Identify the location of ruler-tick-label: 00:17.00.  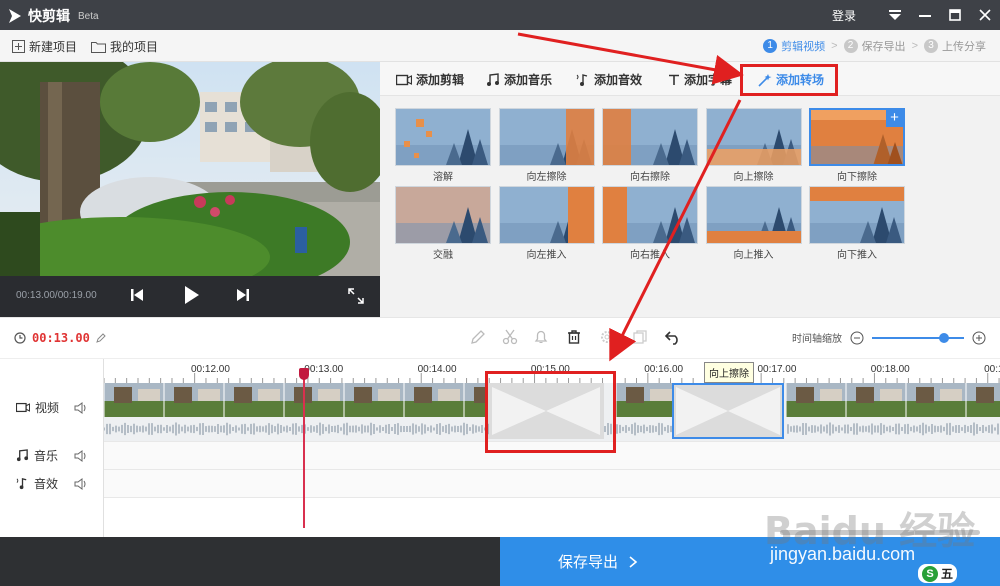
(777, 369).